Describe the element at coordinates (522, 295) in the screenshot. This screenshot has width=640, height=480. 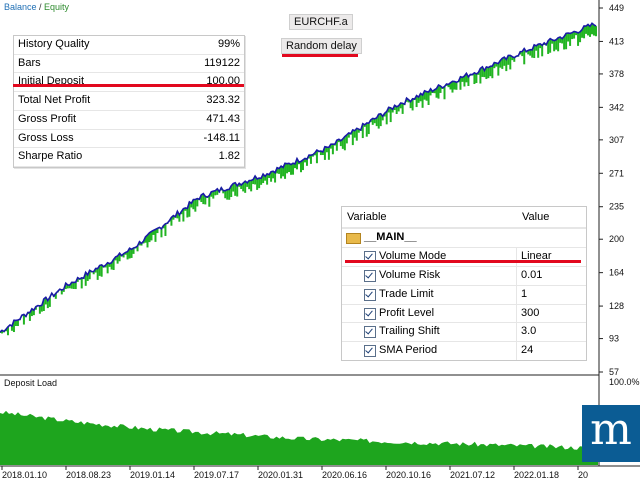
I see `param-value: 1` at that location.